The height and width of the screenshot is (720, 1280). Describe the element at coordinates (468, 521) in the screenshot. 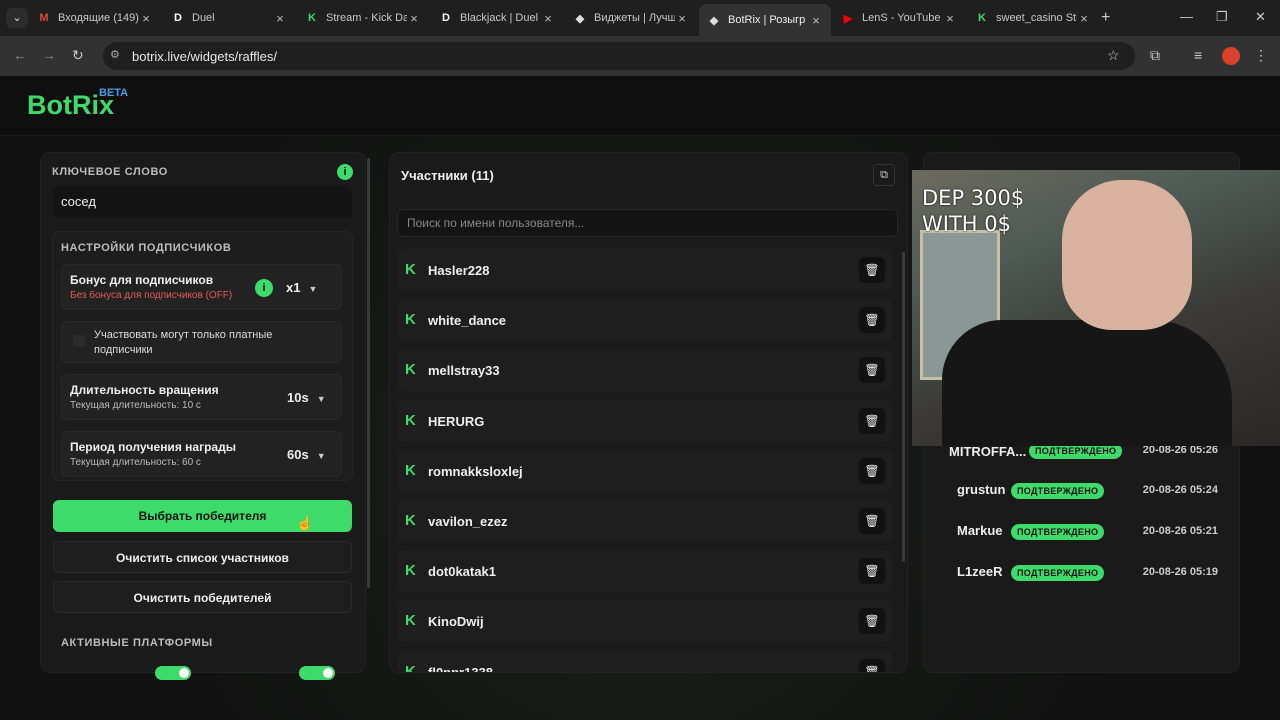

I see `participant-name: vavilon_ezez` at that location.